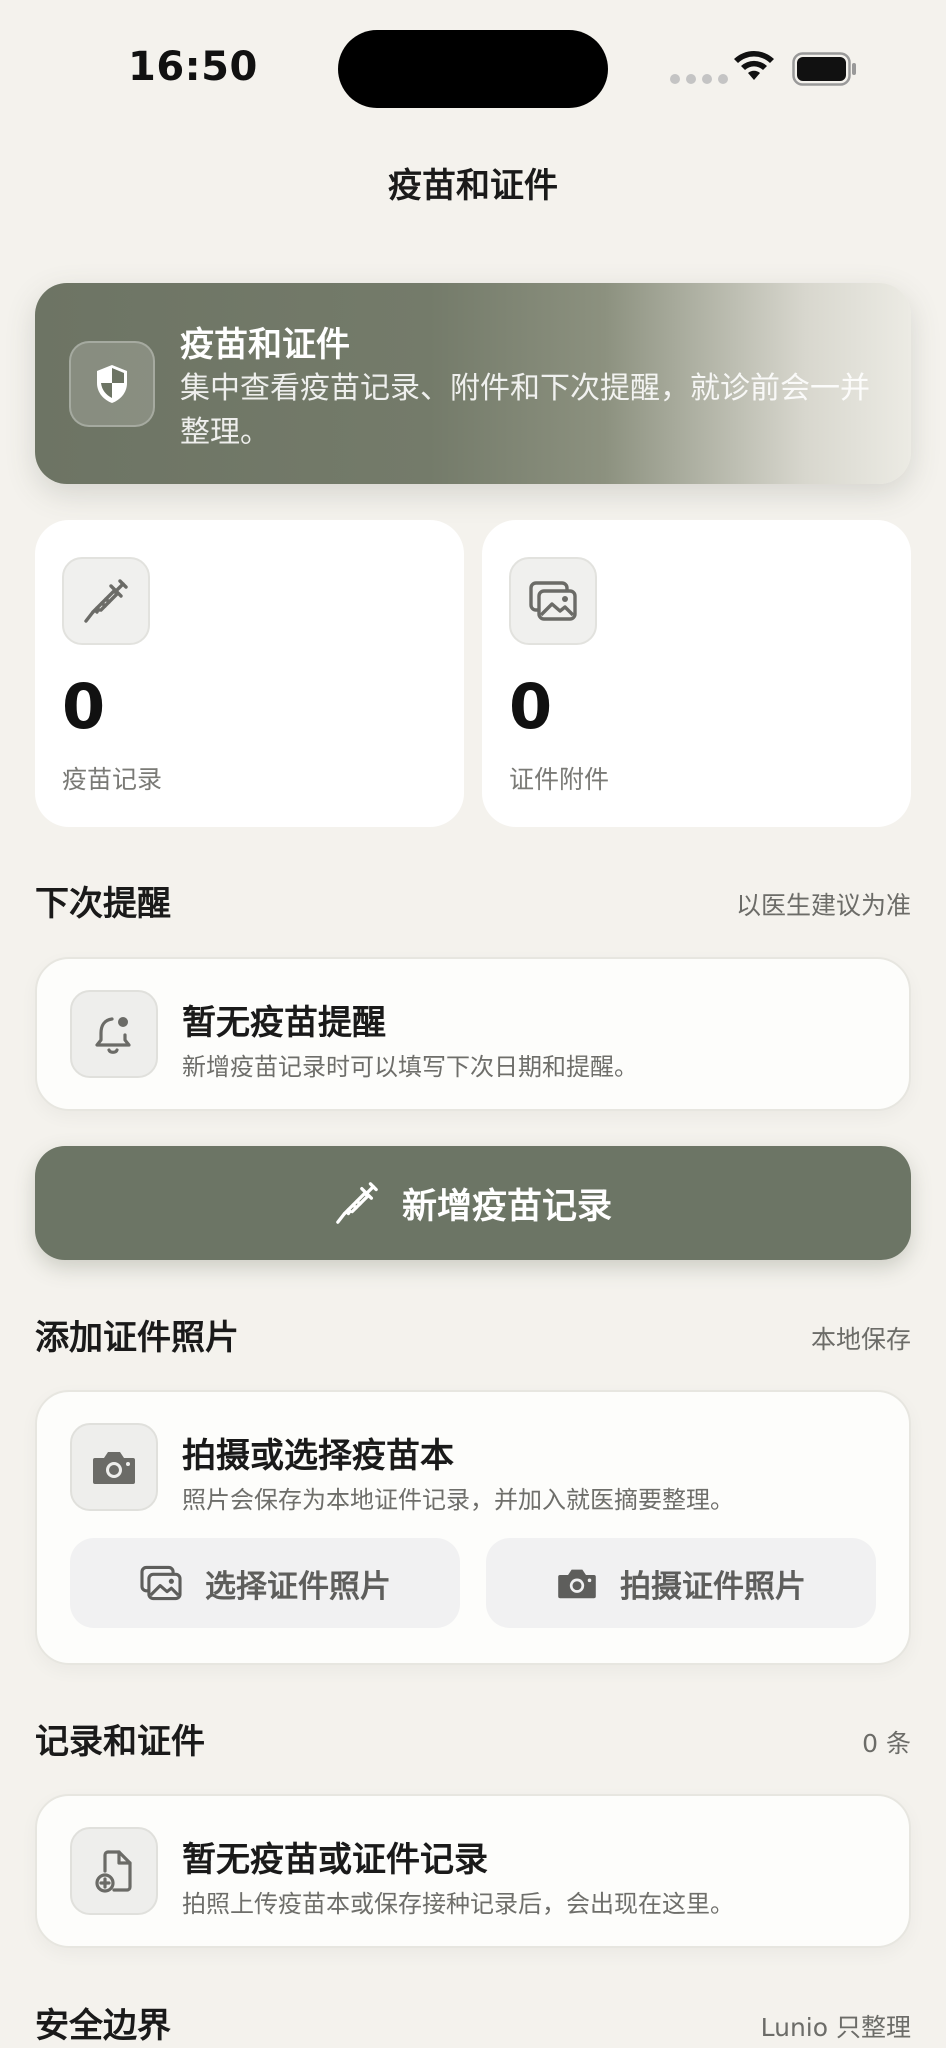  I want to click on shield-icon, so click(112, 384).